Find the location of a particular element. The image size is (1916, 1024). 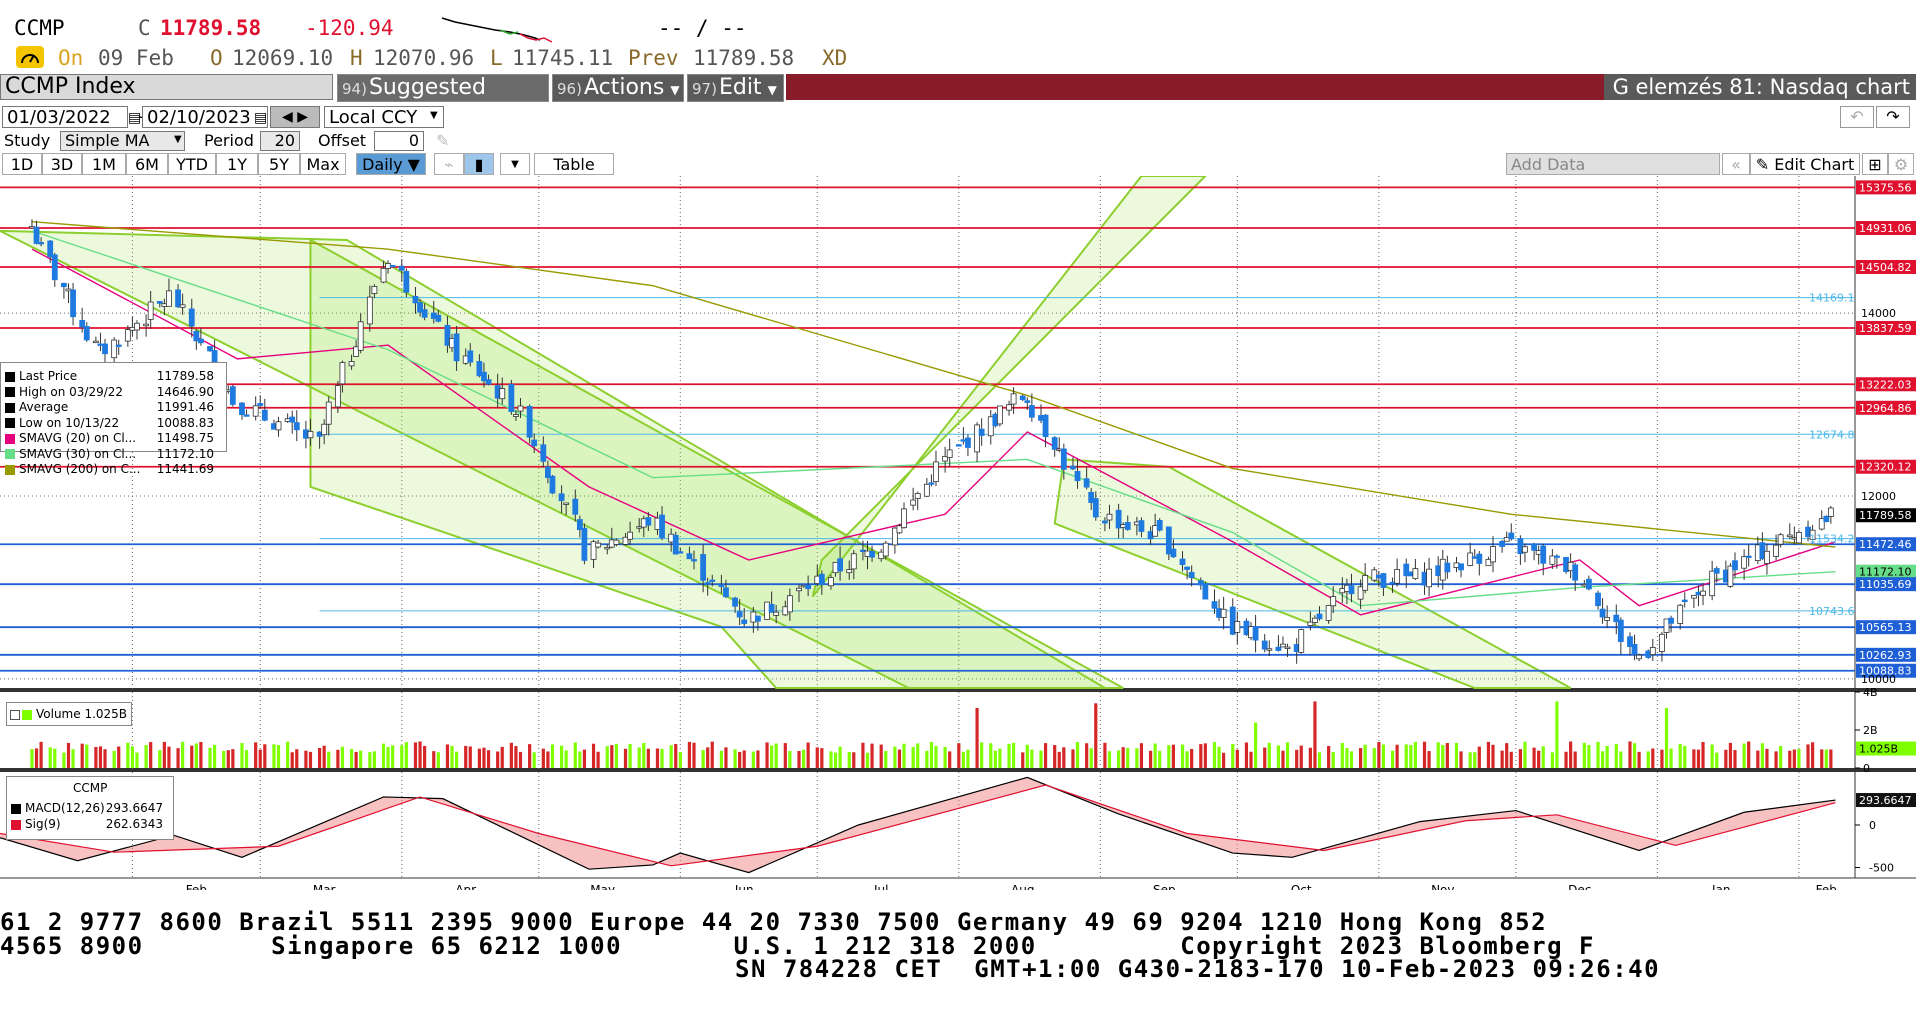

currency-select: Local CCY is located at coordinates (384, 117).